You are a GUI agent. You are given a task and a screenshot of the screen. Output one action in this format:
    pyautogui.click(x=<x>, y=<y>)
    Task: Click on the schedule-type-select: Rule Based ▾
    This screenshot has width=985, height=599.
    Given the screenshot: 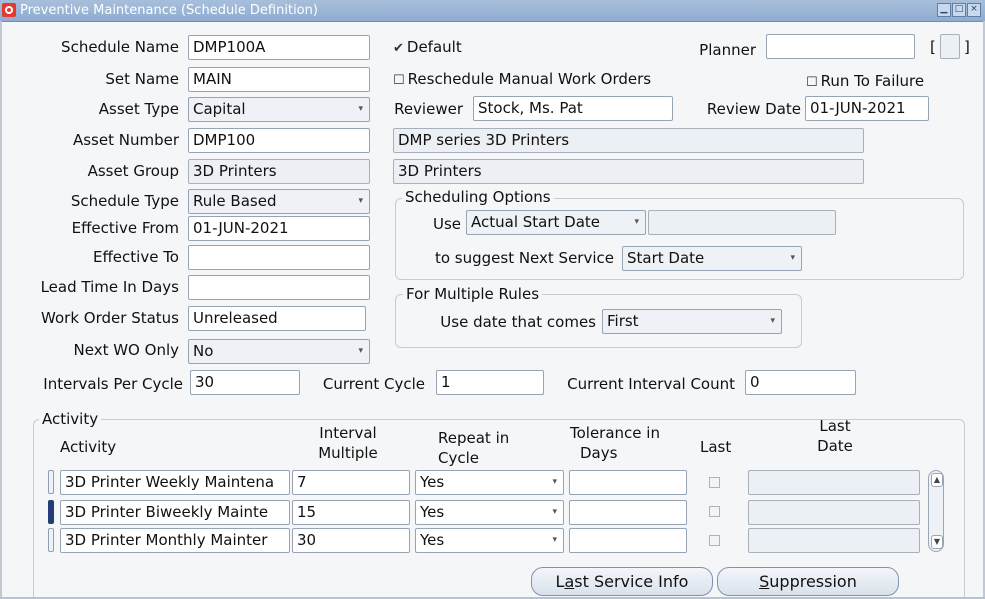 What is the action you would take?
    pyautogui.click(x=279, y=201)
    